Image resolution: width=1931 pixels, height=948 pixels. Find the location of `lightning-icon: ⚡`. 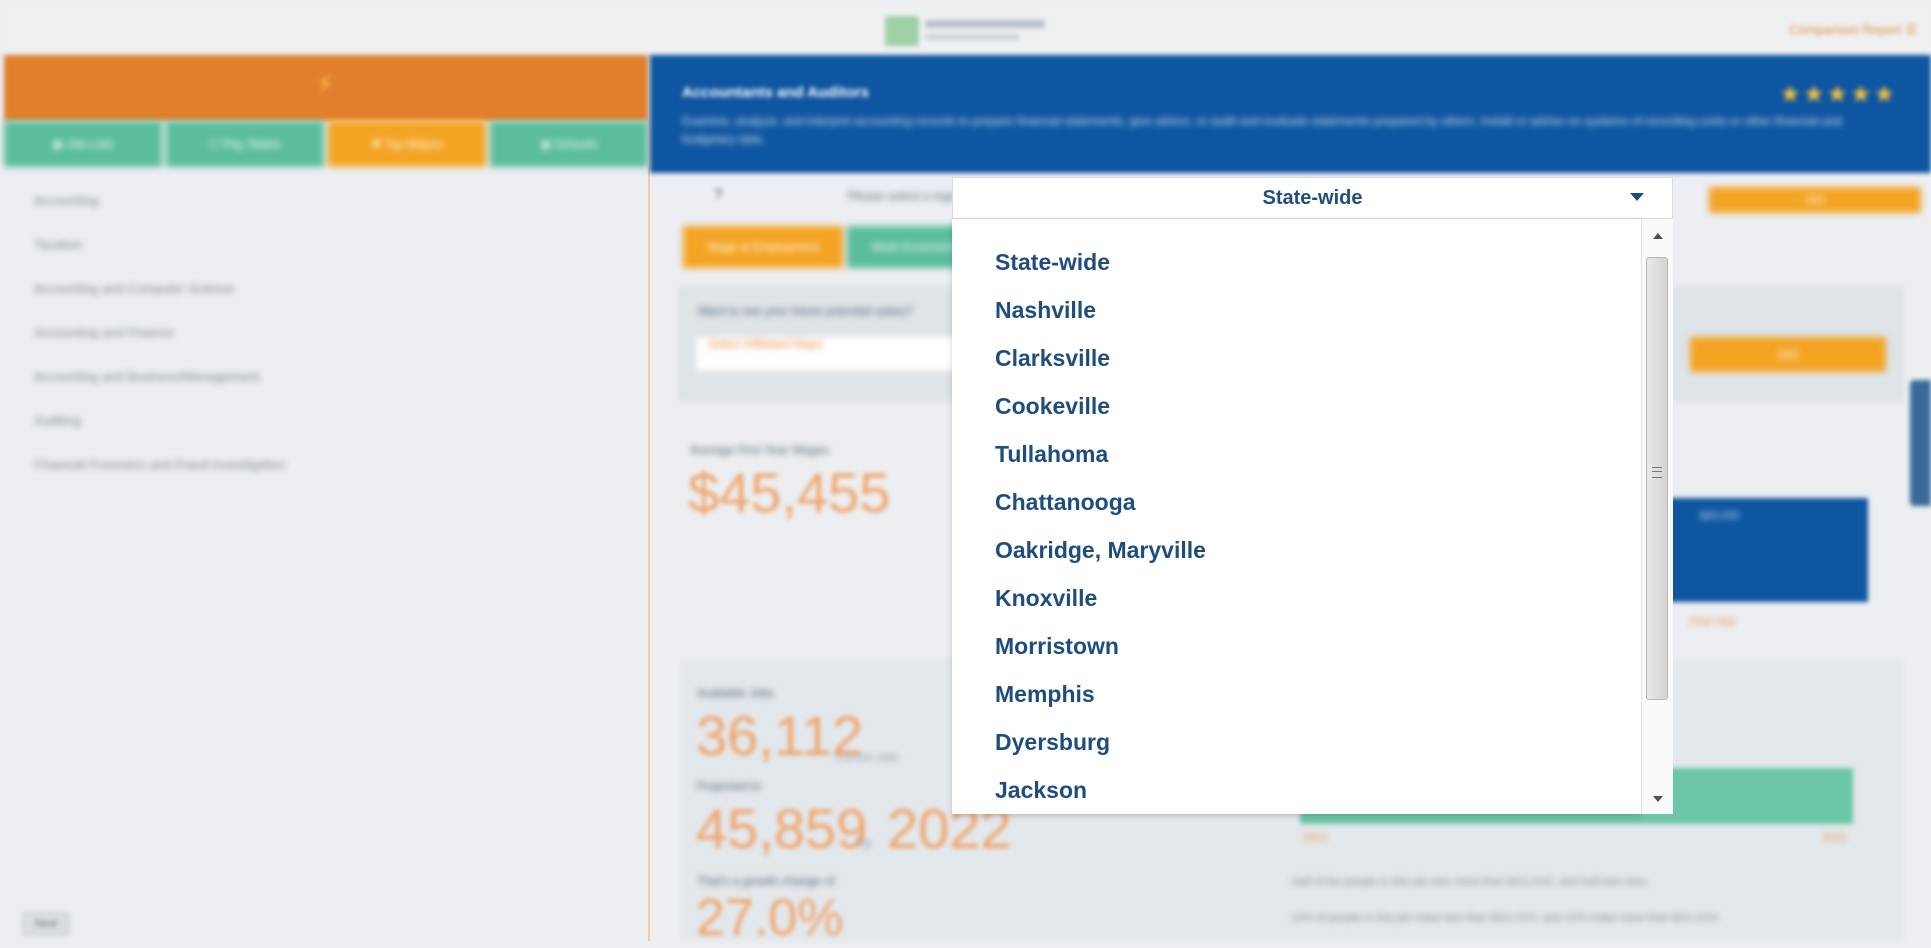

lightning-icon: ⚡ is located at coordinates (325, 84).